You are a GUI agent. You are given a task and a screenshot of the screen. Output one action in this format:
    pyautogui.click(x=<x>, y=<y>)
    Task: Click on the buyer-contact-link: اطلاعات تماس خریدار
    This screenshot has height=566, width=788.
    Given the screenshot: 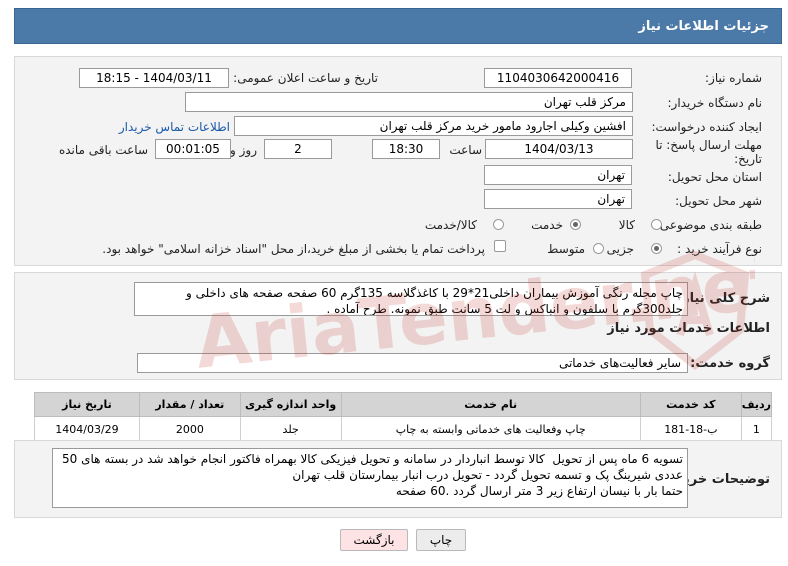 What is the action you would take?
    pyautogui.click(x=174, y=127)
    